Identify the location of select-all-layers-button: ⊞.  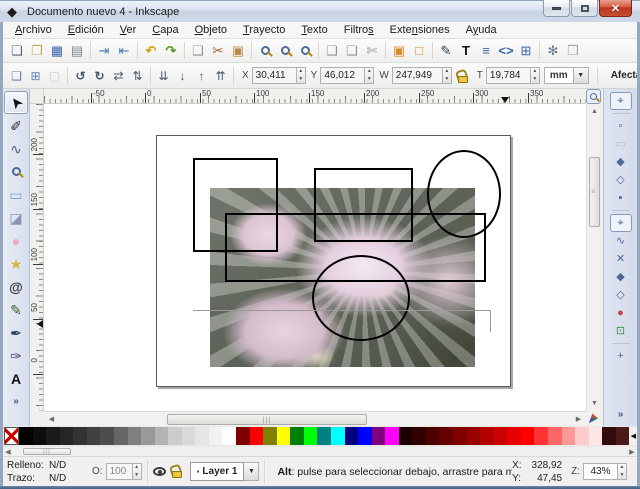
(35, 75).